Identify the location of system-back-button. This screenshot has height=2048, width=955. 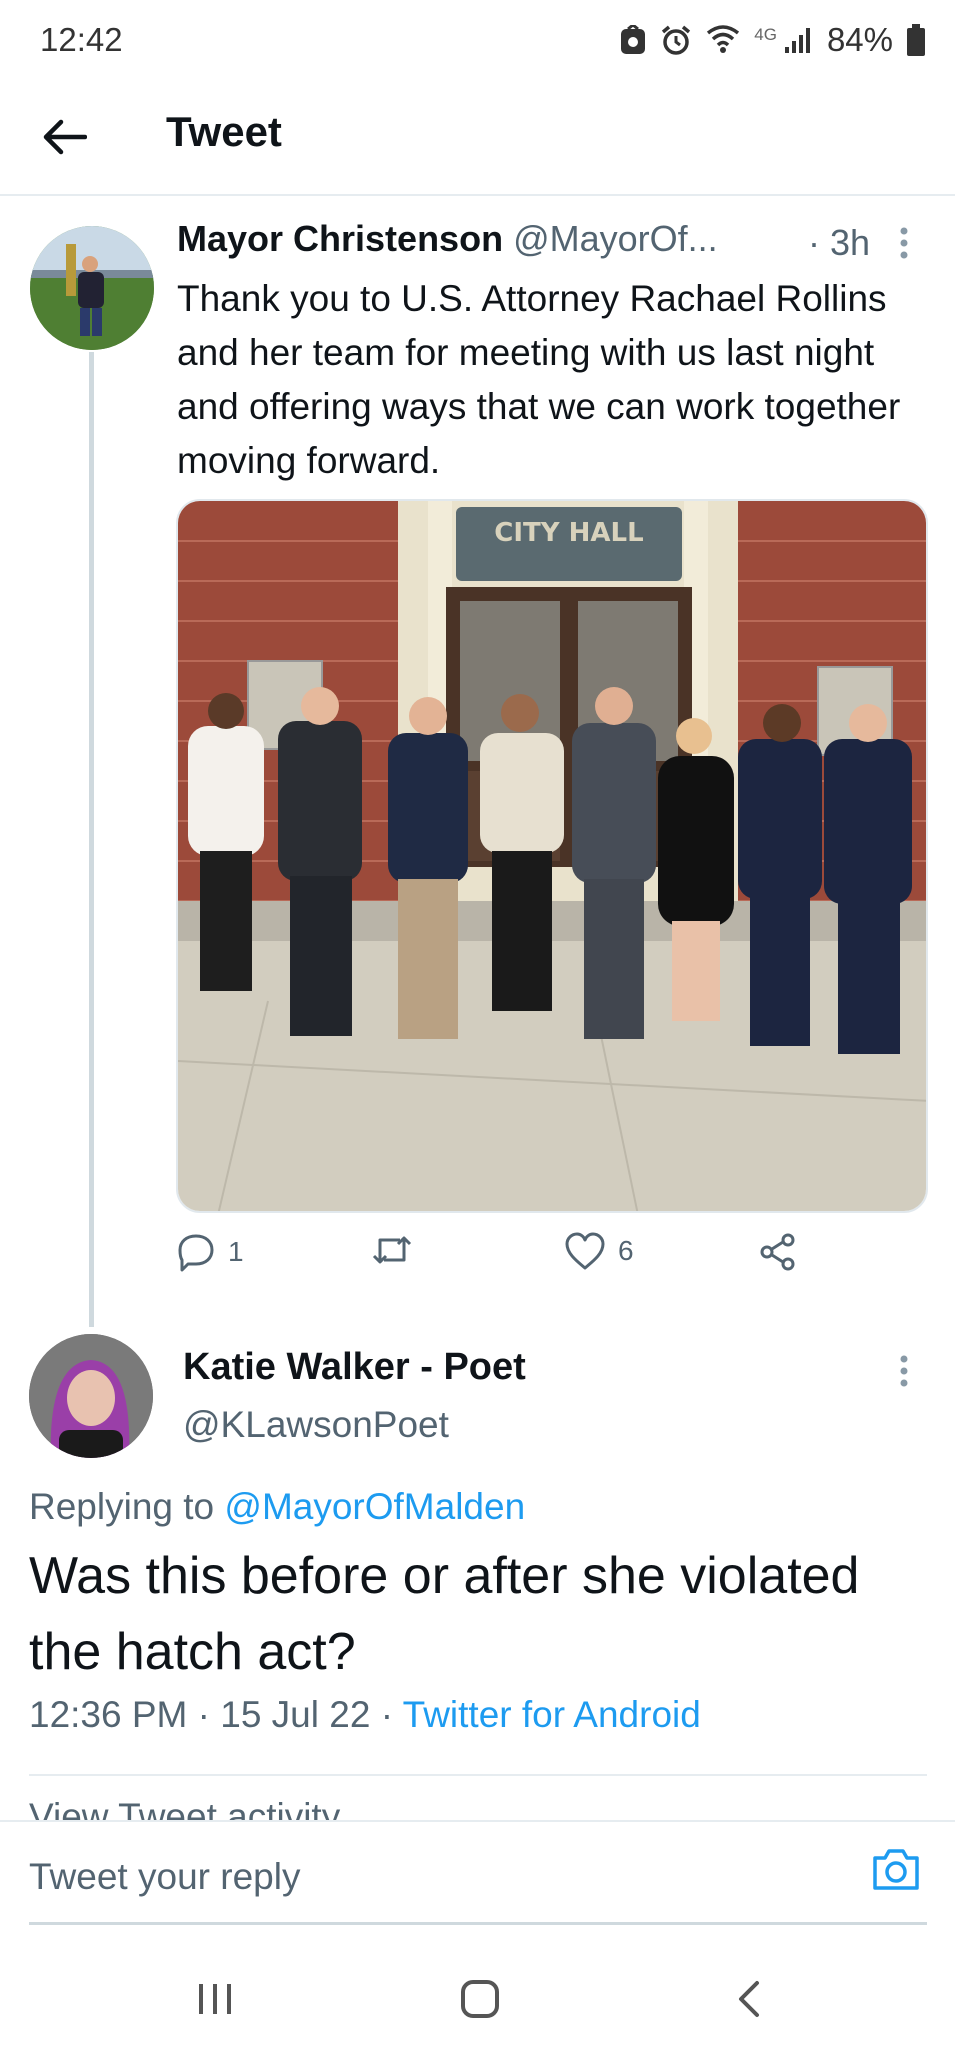
(749, 1999).